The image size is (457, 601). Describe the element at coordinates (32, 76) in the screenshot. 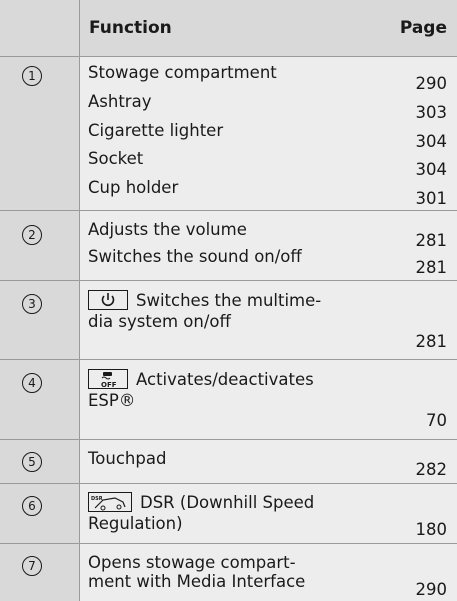

I see `callout-number: 1` at that location.